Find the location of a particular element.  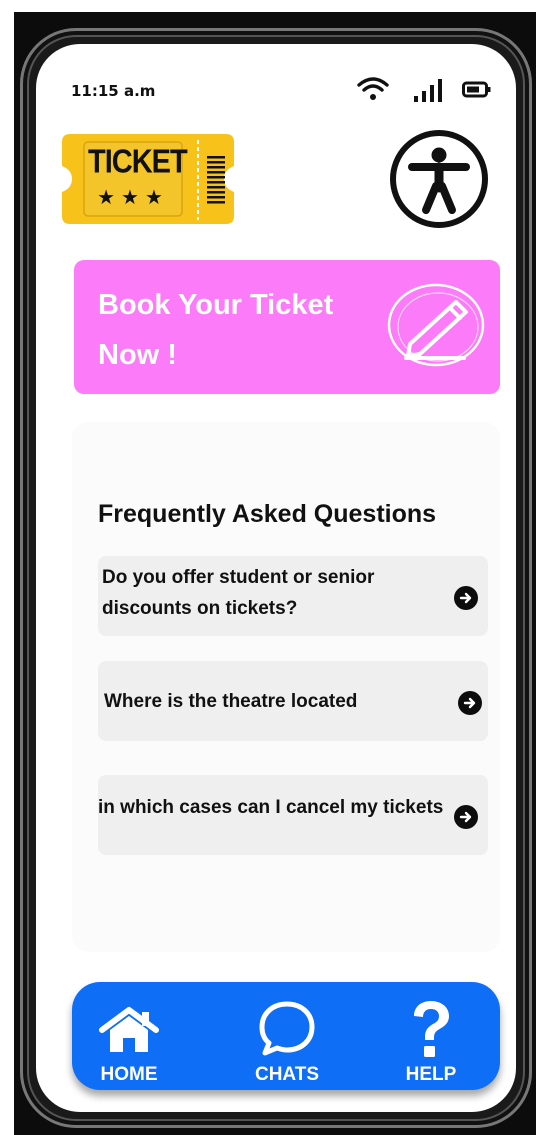

help-icon is located at coordinates (431, 1029).